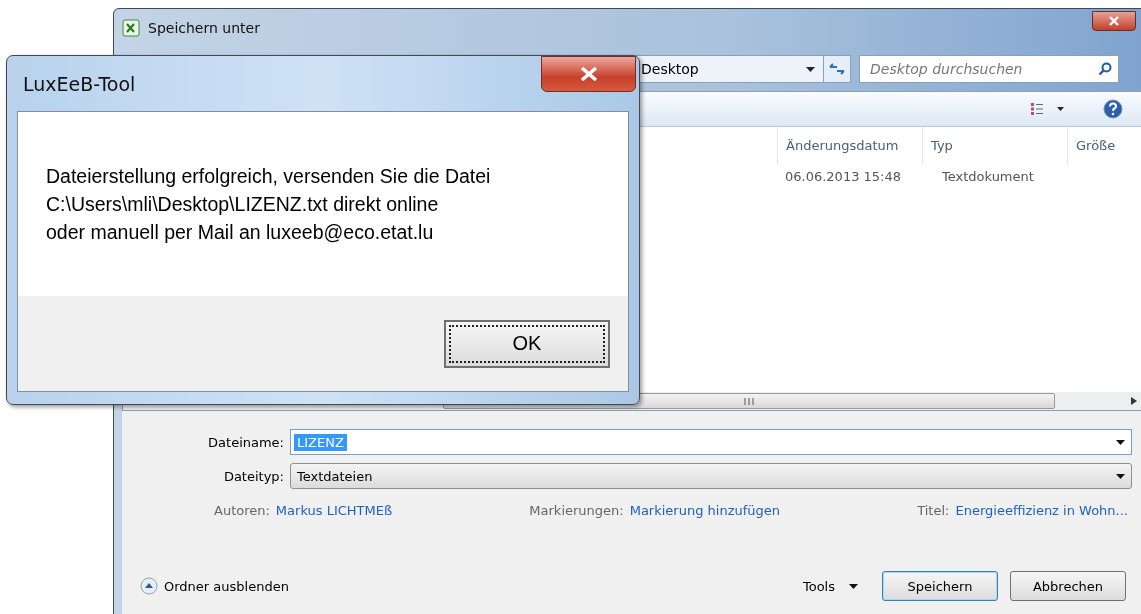 This screenshot has height=614, width=1141. What do you see at coordinates (988, 176) in the screenshot?
I see `type-cell: Textdokument` at bounding box center [988, 176].